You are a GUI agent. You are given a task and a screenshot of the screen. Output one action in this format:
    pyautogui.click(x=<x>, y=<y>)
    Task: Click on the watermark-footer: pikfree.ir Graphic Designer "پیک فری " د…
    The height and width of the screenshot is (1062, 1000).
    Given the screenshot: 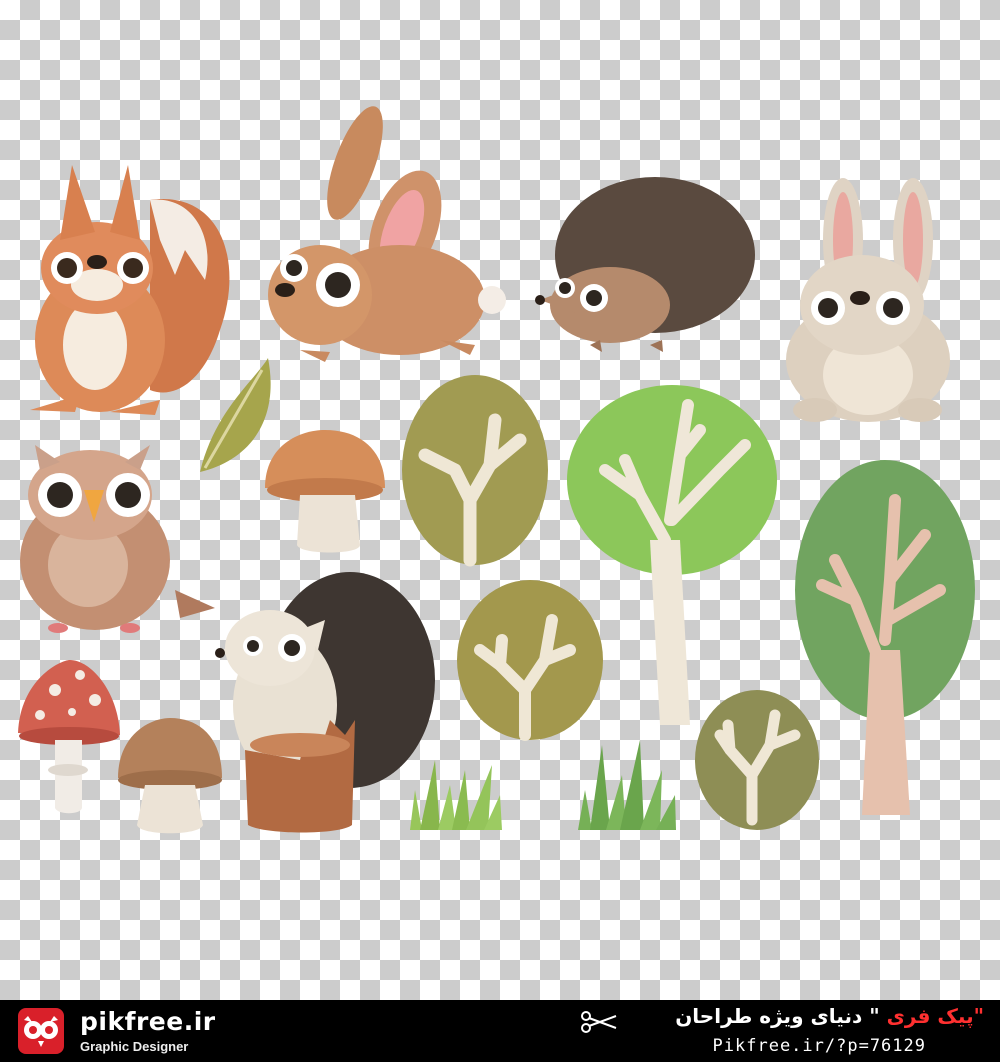 What is the action you would take?
    pyautogui.click(x=500, y=1031)
    